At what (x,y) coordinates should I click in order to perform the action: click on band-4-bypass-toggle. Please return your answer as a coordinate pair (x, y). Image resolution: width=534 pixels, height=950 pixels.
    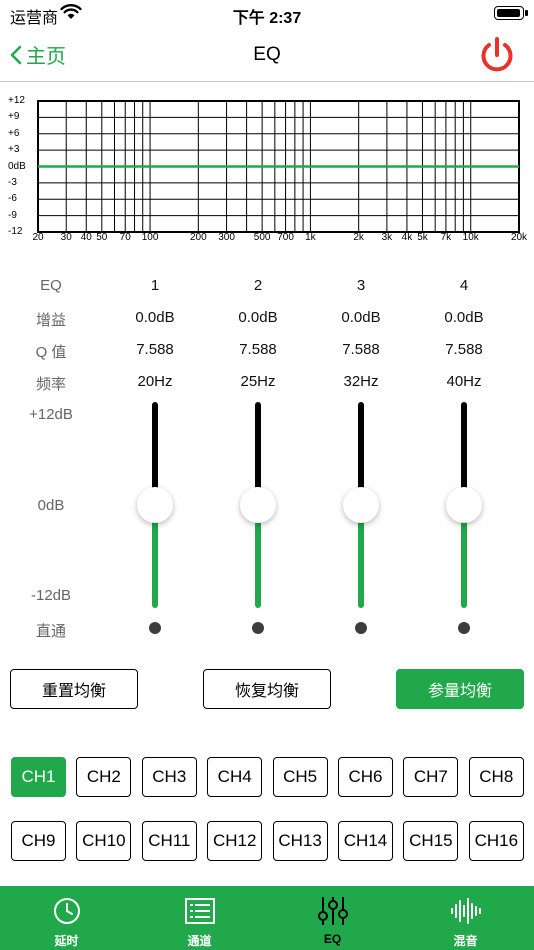
    Looking at the image, I should click on (464, 628).